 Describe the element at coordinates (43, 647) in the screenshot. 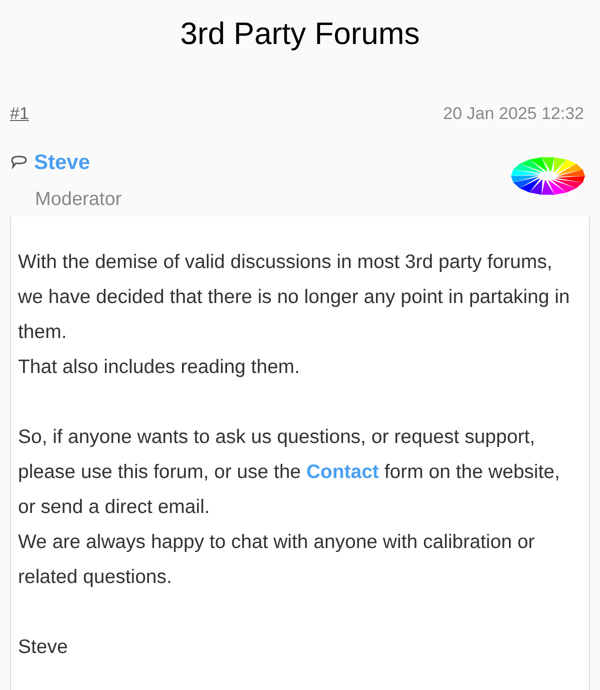

I see `post-text: Steve` at that location.